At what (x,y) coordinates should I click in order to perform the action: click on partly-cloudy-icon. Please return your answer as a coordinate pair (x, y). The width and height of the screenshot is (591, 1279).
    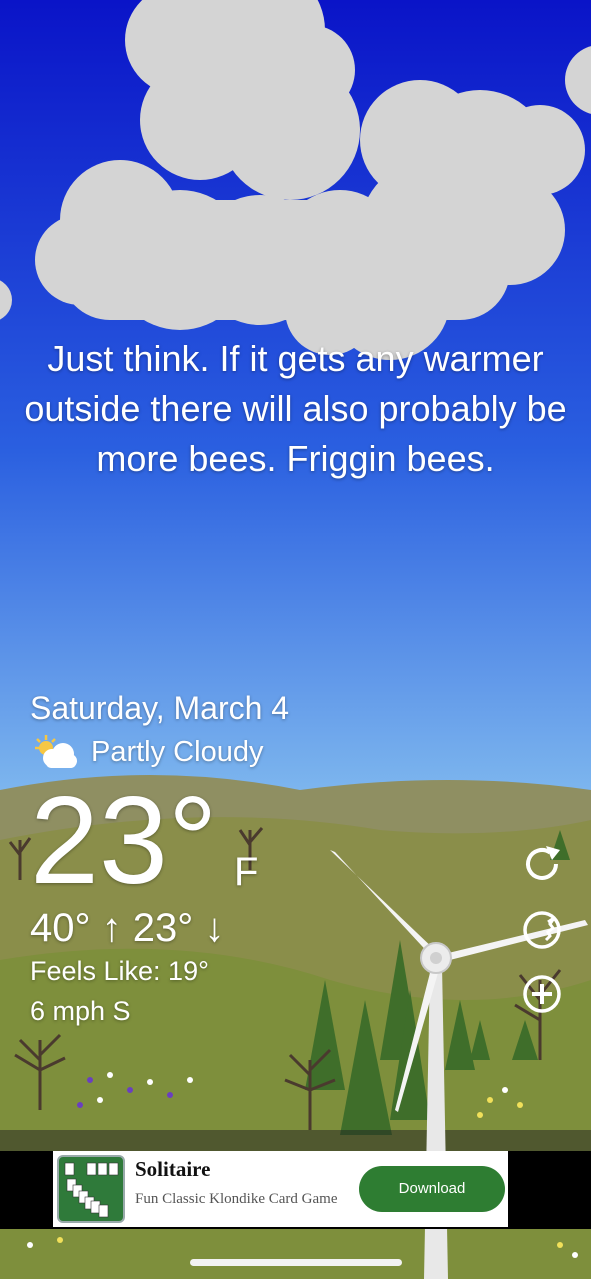
    Looking at the image, I should click on (56, 751).